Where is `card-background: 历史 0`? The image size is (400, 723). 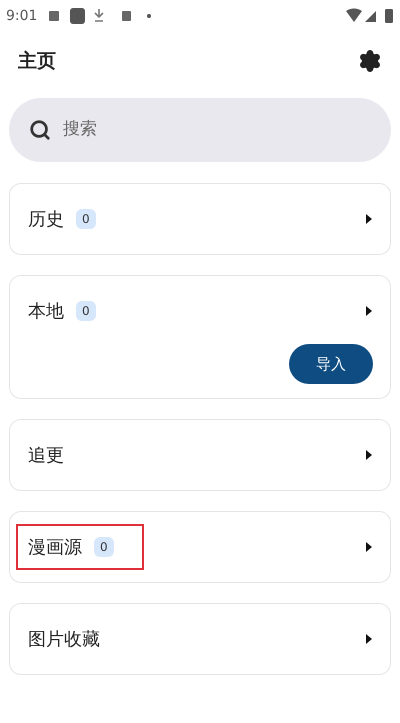 card-background: 历史 0 is located at coordinates (200, 219).